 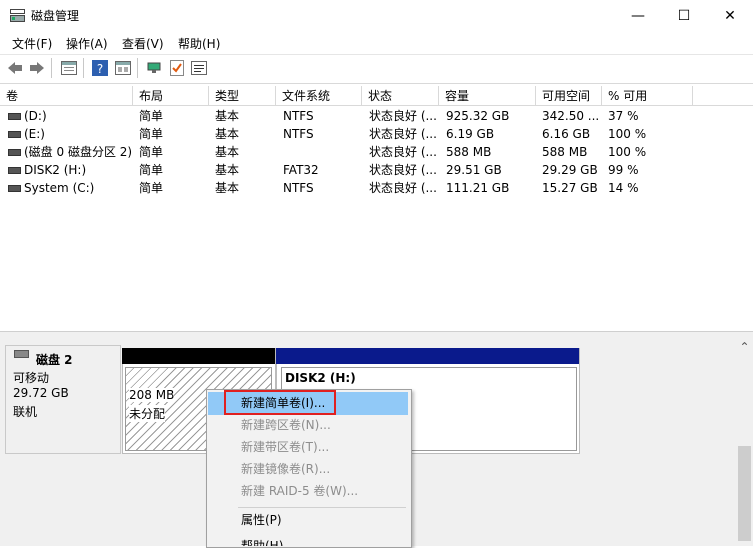 What do you see at coordinates (123, 68) in the screenshot?
I see `properties-icon` at bounding box center [123, 68].